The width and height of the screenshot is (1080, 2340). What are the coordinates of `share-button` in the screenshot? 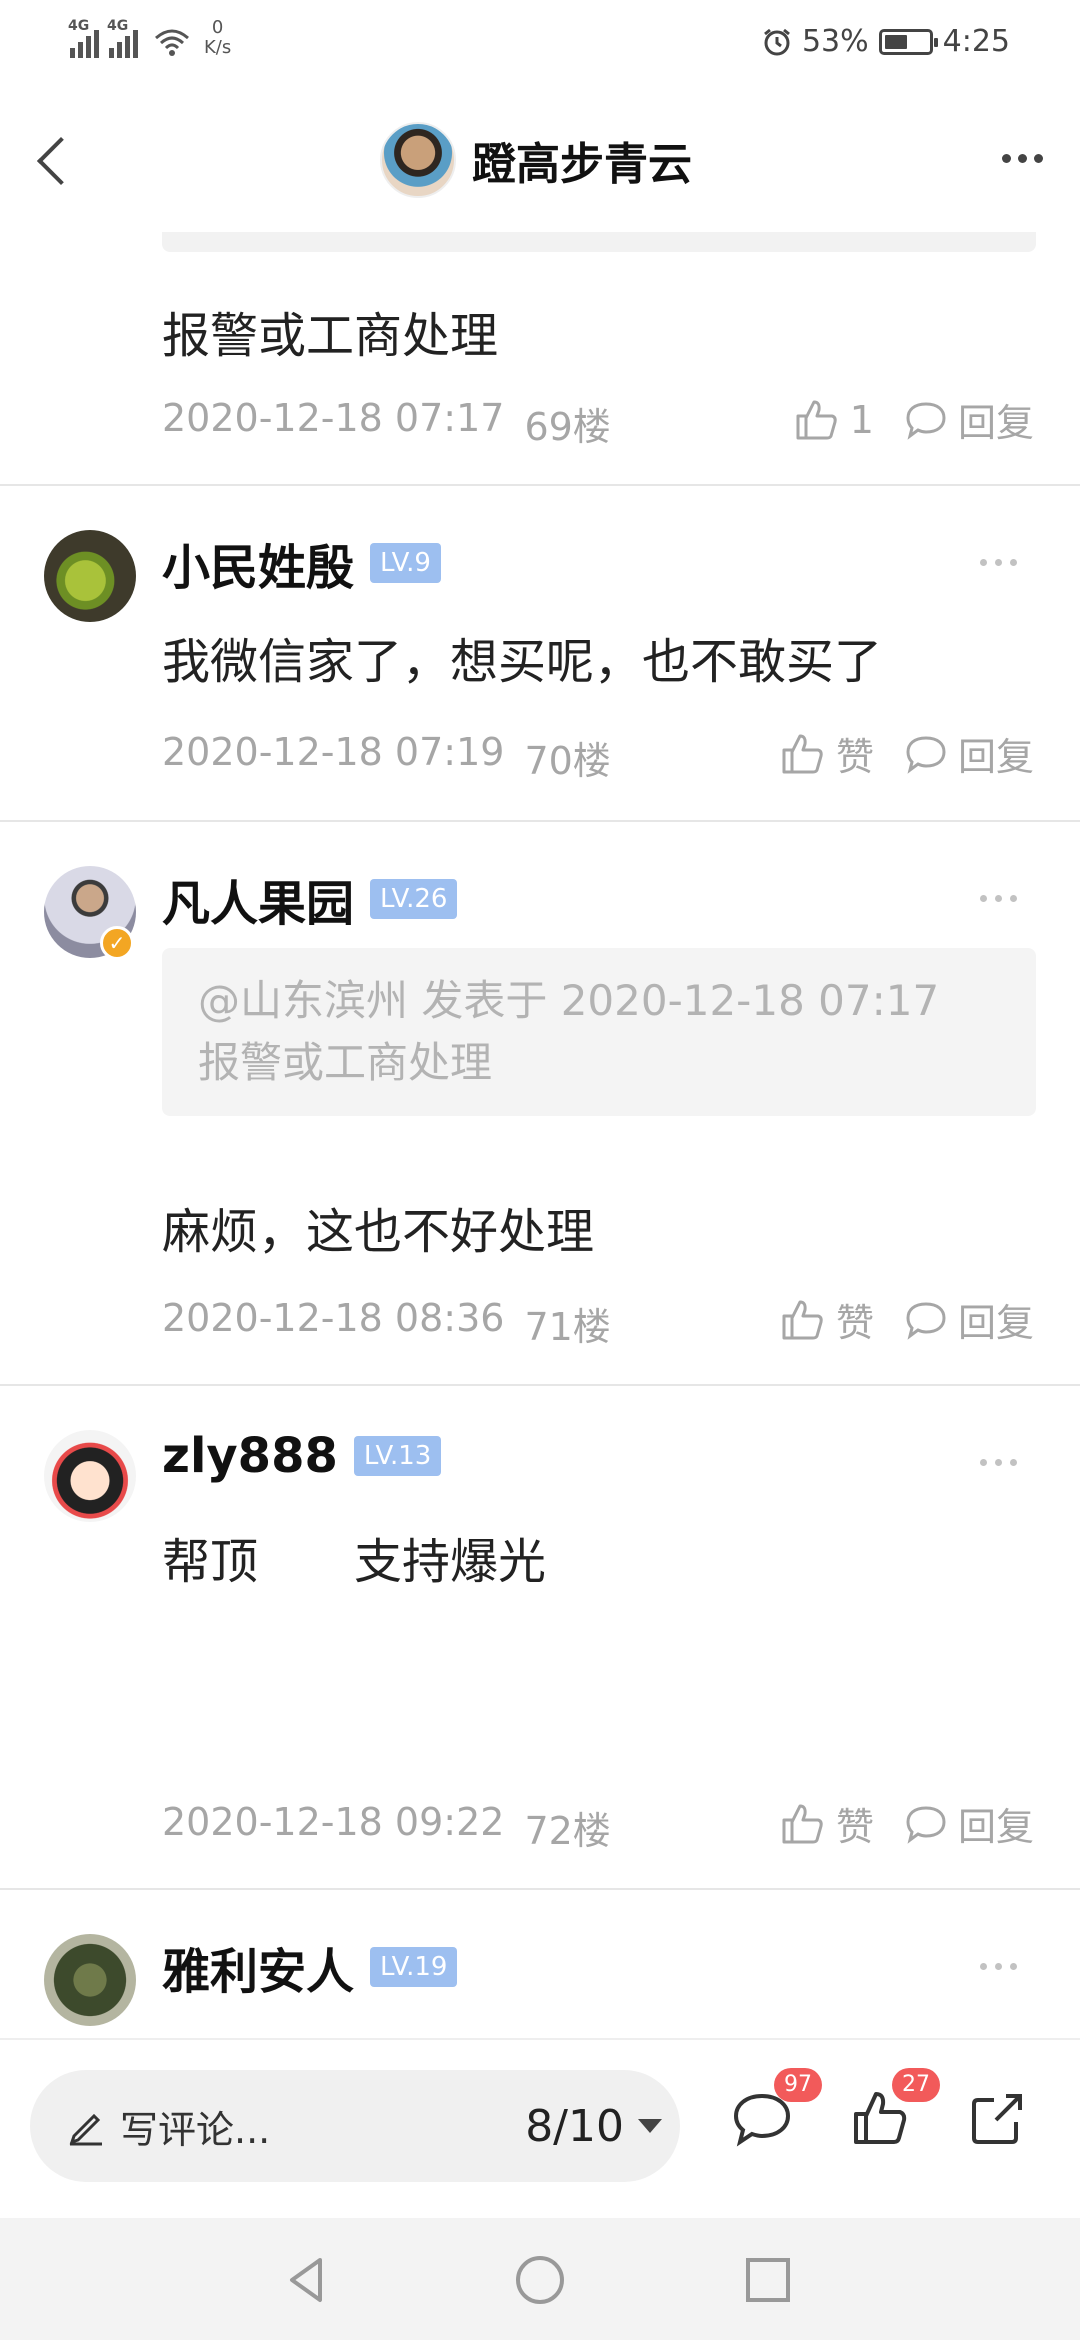 It's located at (1001, 2121).